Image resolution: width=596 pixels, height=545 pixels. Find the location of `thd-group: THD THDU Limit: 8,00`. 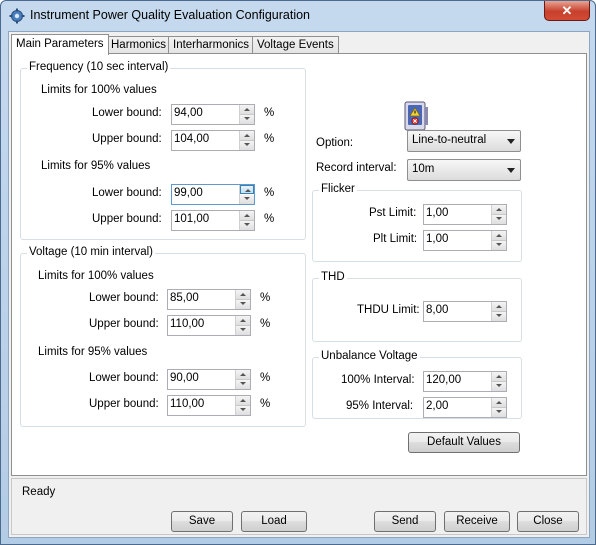

thd-group: THD THDU Limit: 8,00 is located at coordinates (417, 306).